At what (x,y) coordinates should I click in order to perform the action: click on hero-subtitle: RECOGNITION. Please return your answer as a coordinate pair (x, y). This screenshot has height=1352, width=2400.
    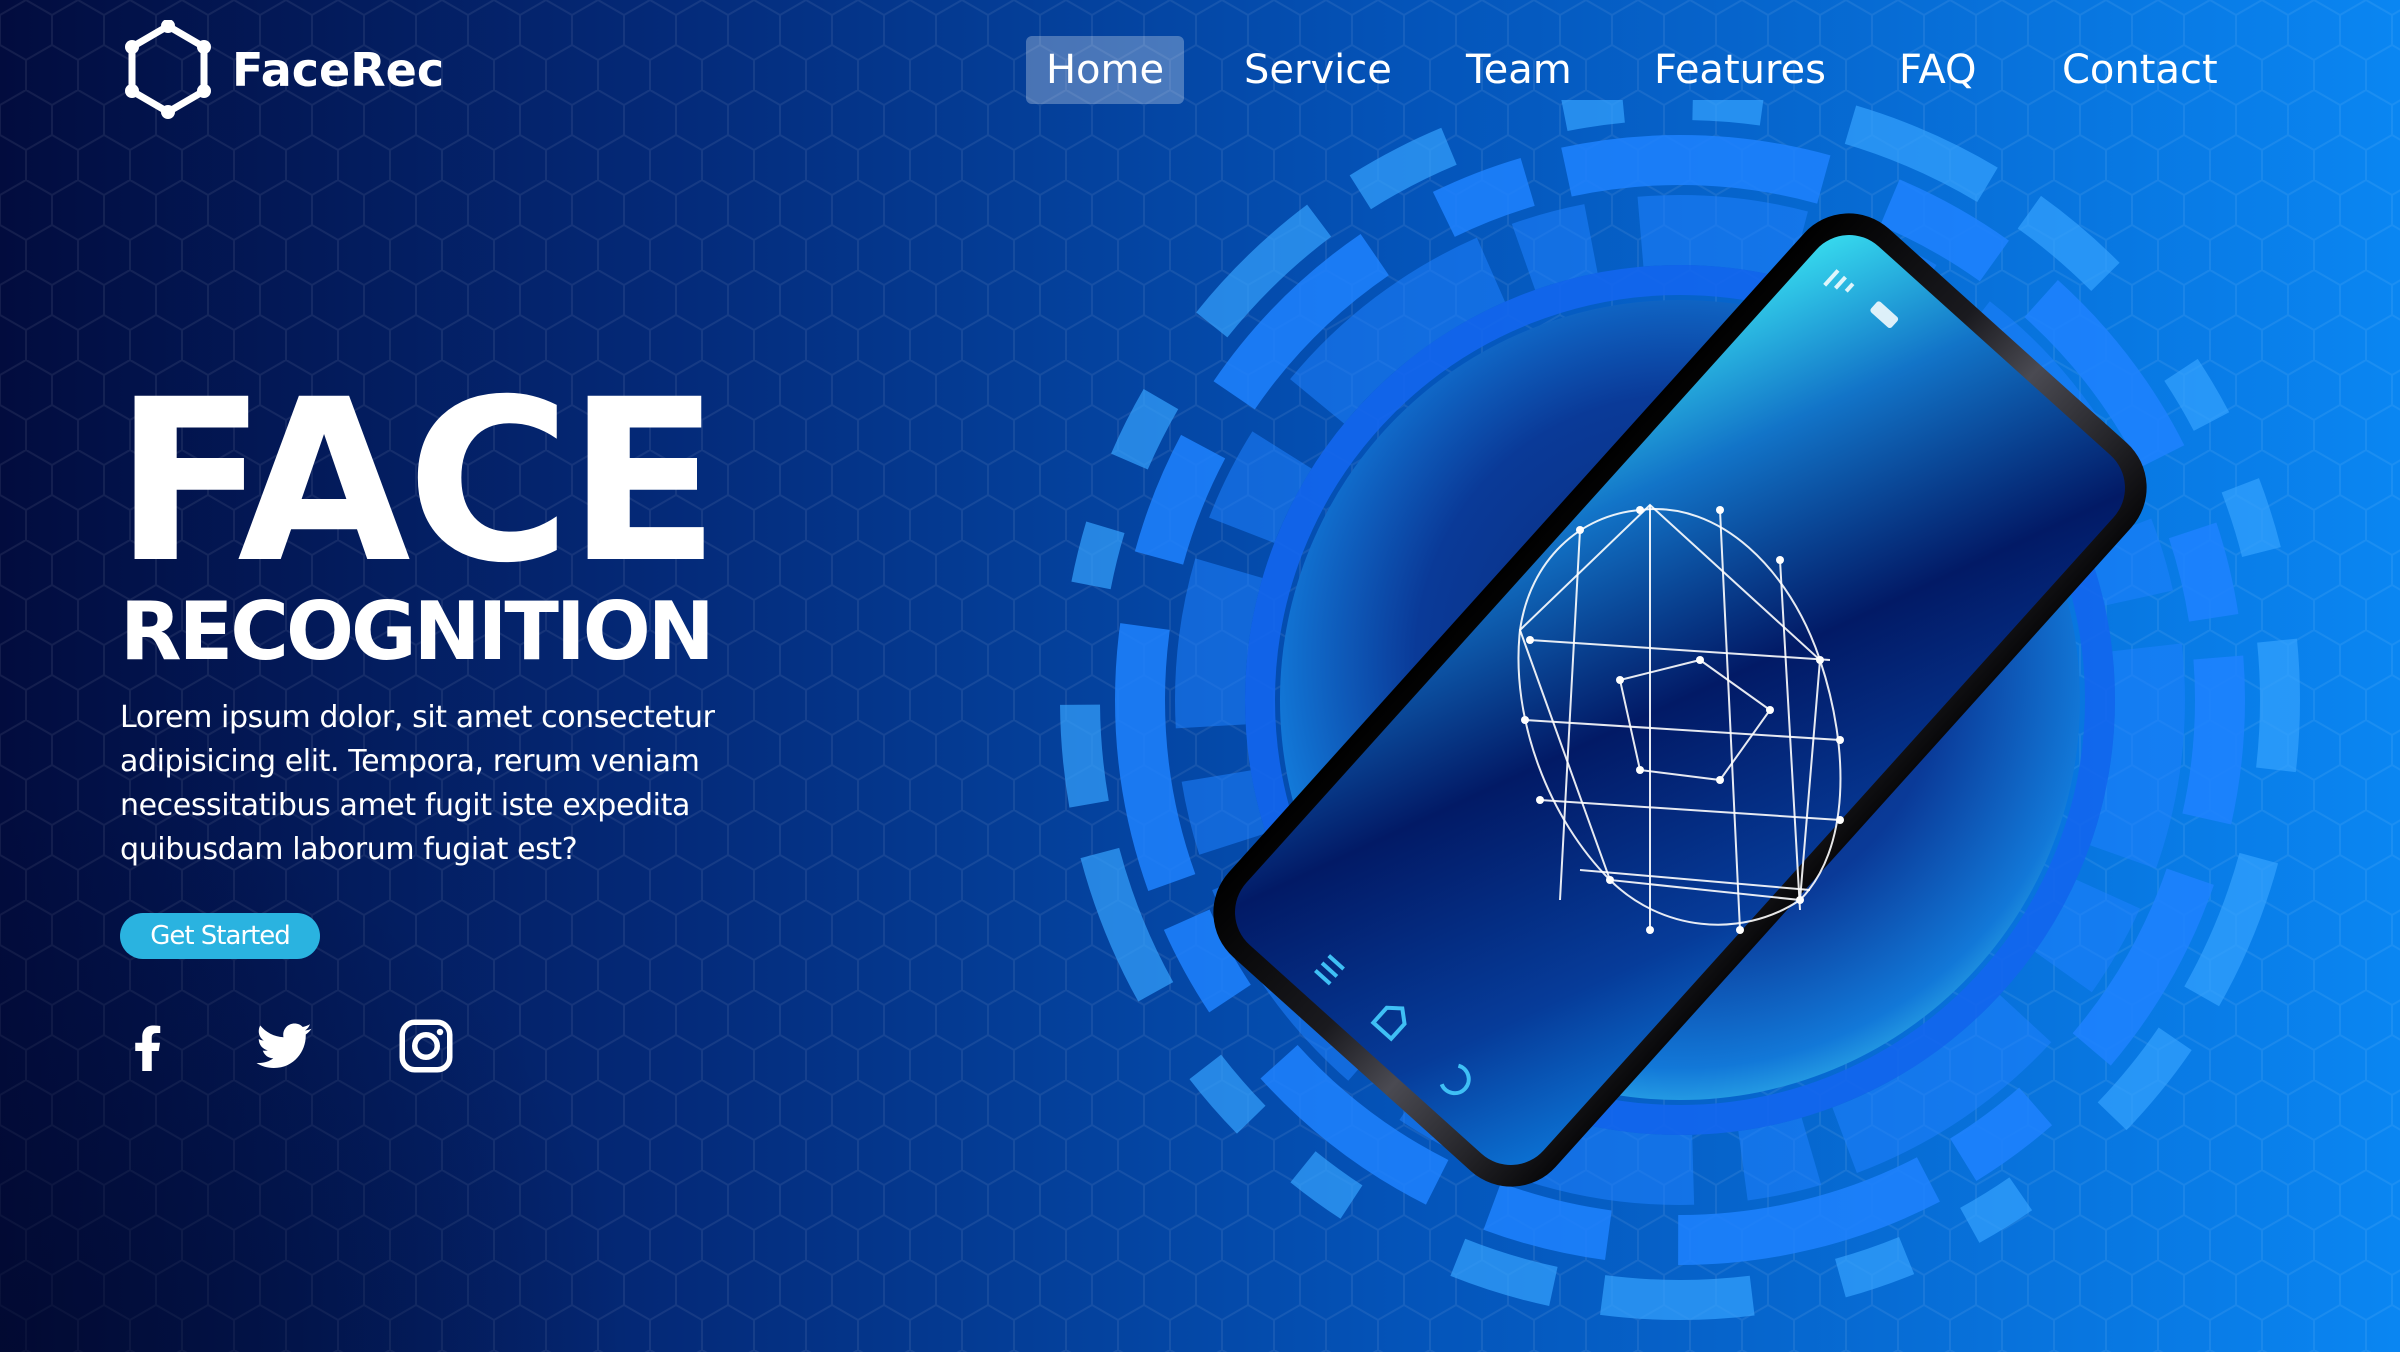
    Looking at the image, I should click on (417, 631).